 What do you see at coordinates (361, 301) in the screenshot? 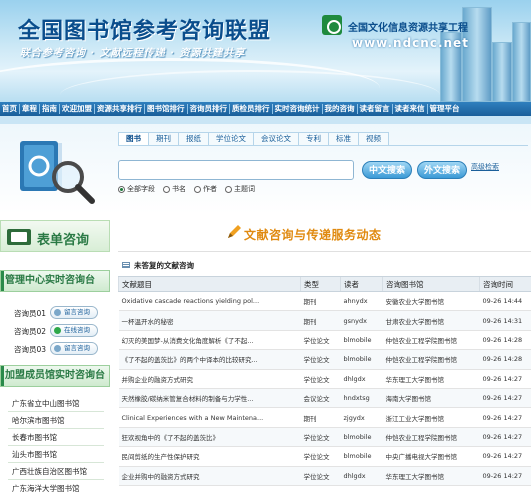
I see `cell-reader: ahnydx` at bounding box center [361, 301].